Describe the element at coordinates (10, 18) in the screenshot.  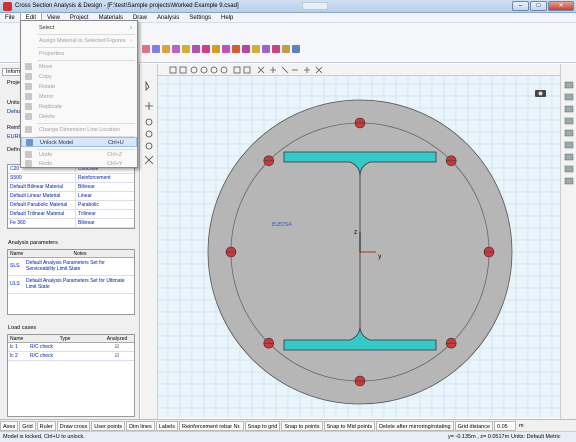
I see `menu-file: File` at that location.